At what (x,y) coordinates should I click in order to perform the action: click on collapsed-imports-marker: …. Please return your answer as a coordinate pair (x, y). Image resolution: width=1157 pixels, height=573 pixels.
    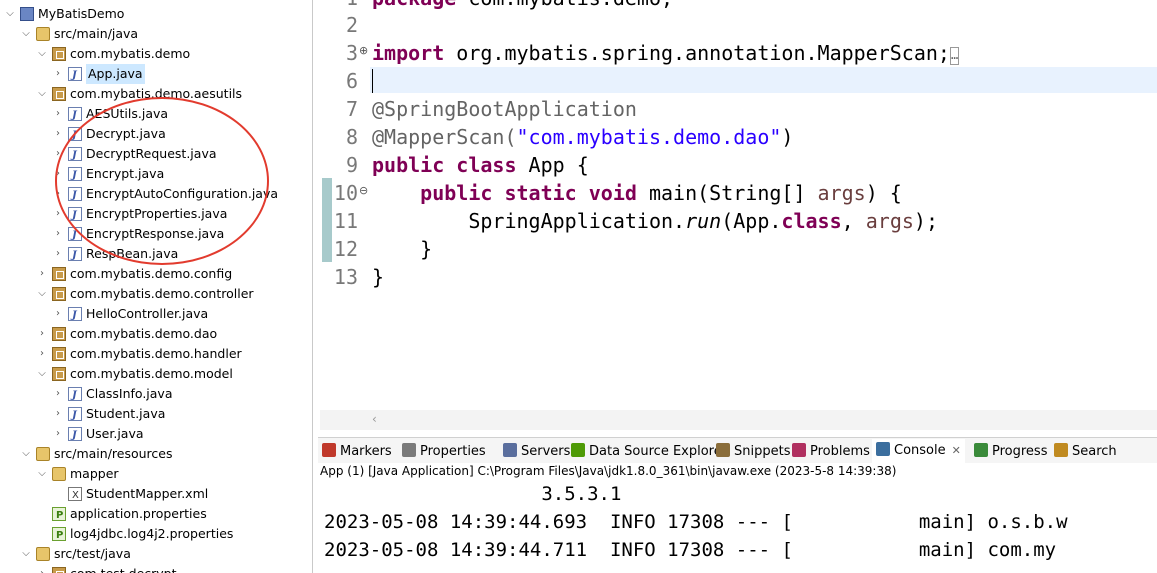
    Looking at the image, I should click on (954, 56).